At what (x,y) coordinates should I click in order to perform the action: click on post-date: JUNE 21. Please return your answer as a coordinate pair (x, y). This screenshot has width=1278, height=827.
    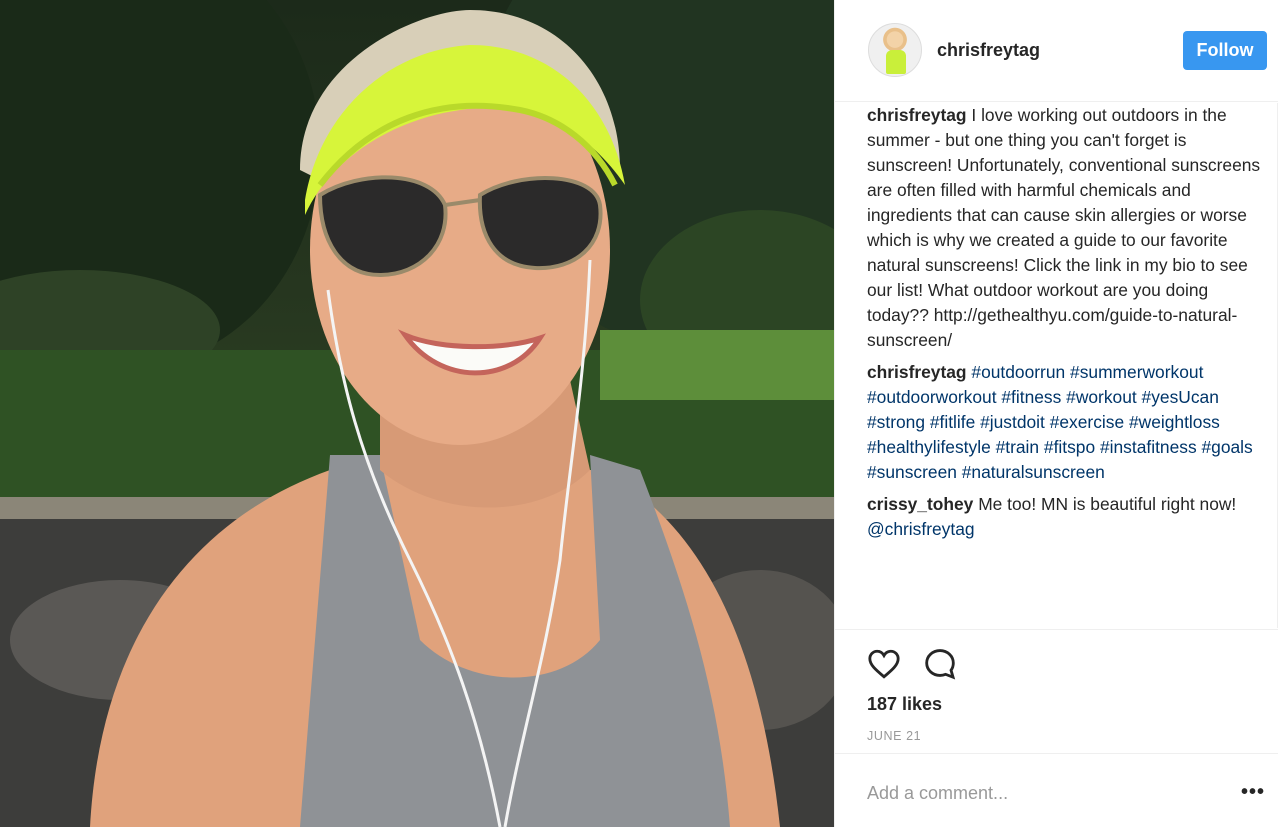
    Looking at the image, I should click on (894, 736).